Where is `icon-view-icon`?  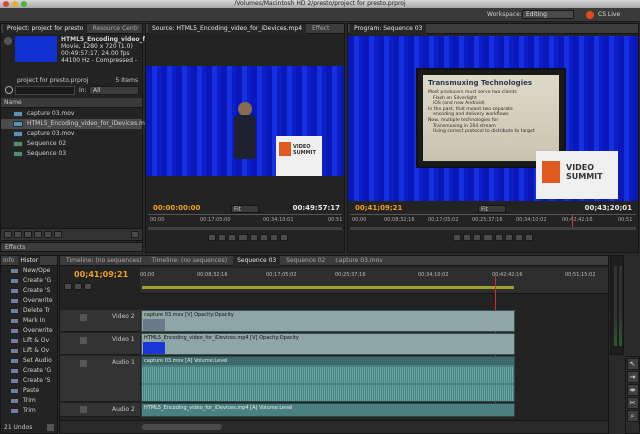
icon-view-icon is located at coordinates (17, 234).